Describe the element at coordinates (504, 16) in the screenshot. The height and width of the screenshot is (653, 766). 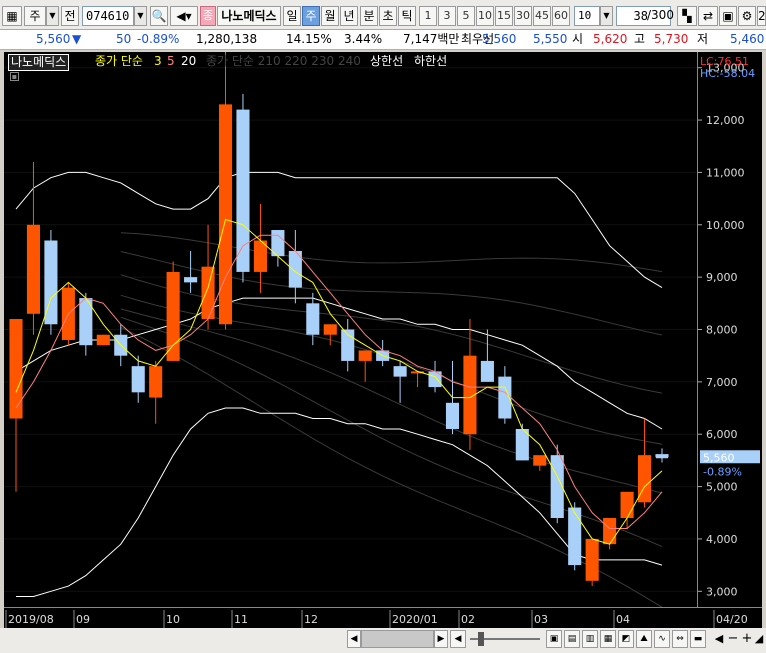
I see `interval-15: 15` at that location.